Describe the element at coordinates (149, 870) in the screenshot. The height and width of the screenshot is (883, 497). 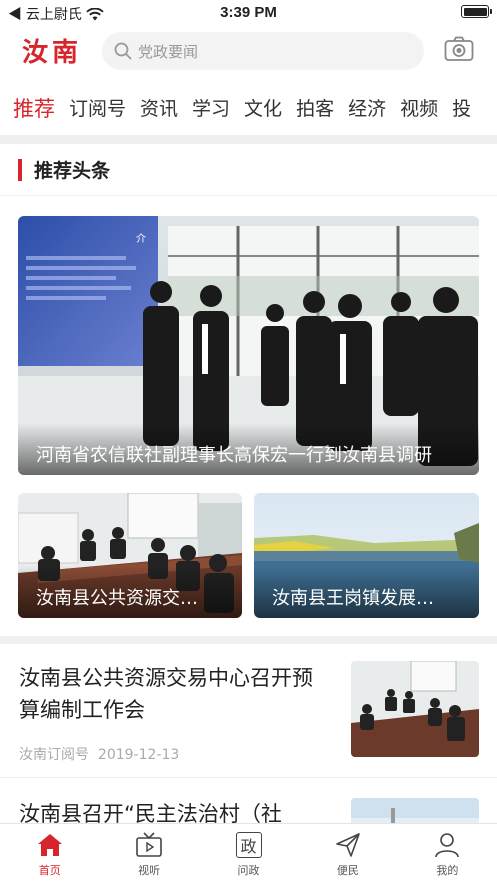
I see `nav-media-label: 视听` at that location.